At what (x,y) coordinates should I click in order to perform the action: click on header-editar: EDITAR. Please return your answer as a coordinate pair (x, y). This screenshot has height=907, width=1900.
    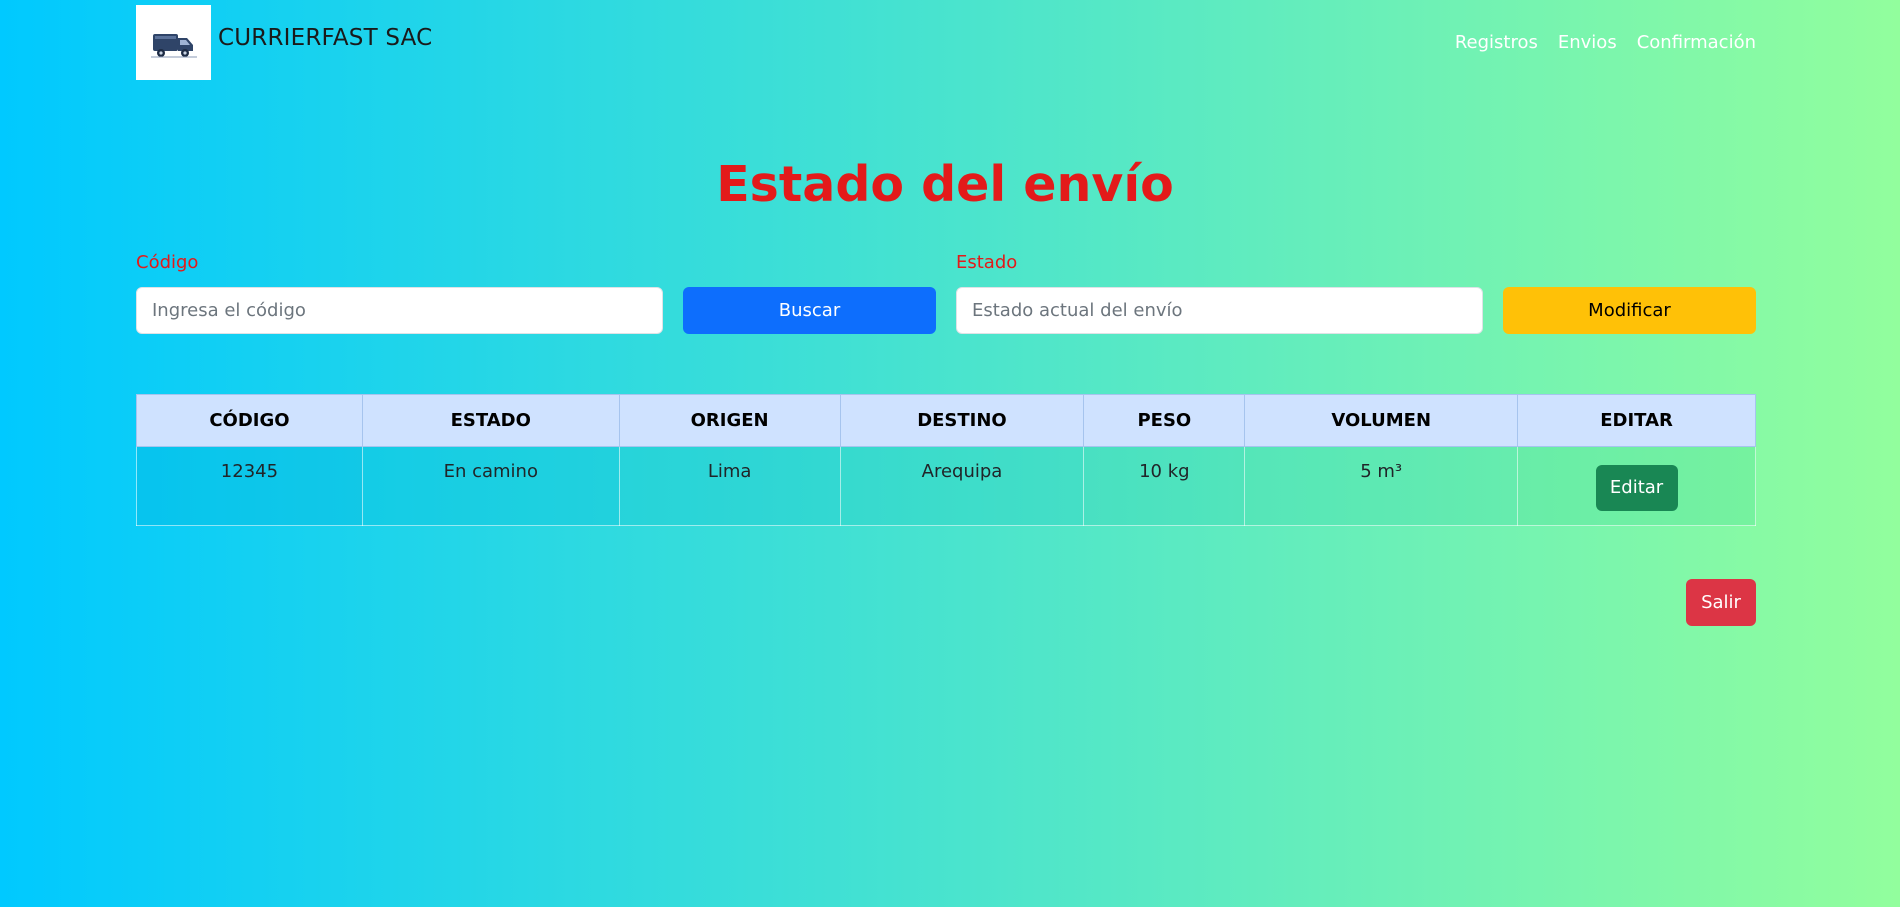
    Looking at the image, I should click on (1636, 420).